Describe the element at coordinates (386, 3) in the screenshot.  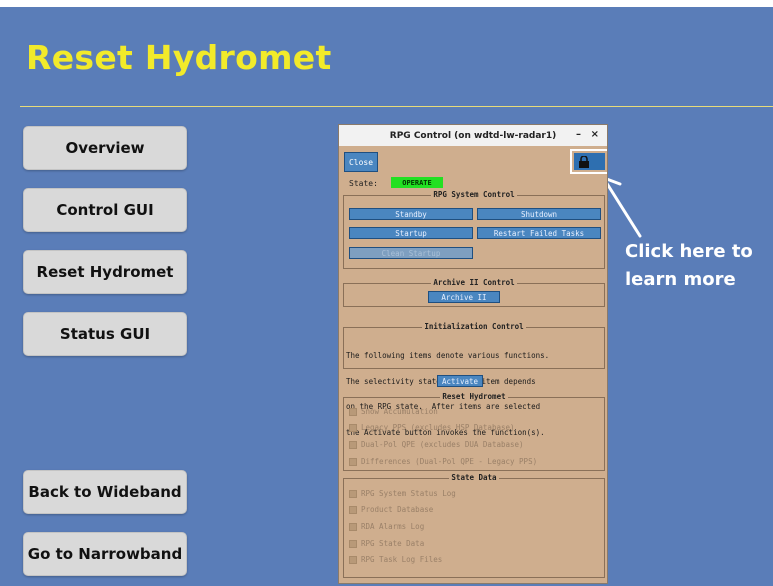
I see `top-frame-border` at that location.